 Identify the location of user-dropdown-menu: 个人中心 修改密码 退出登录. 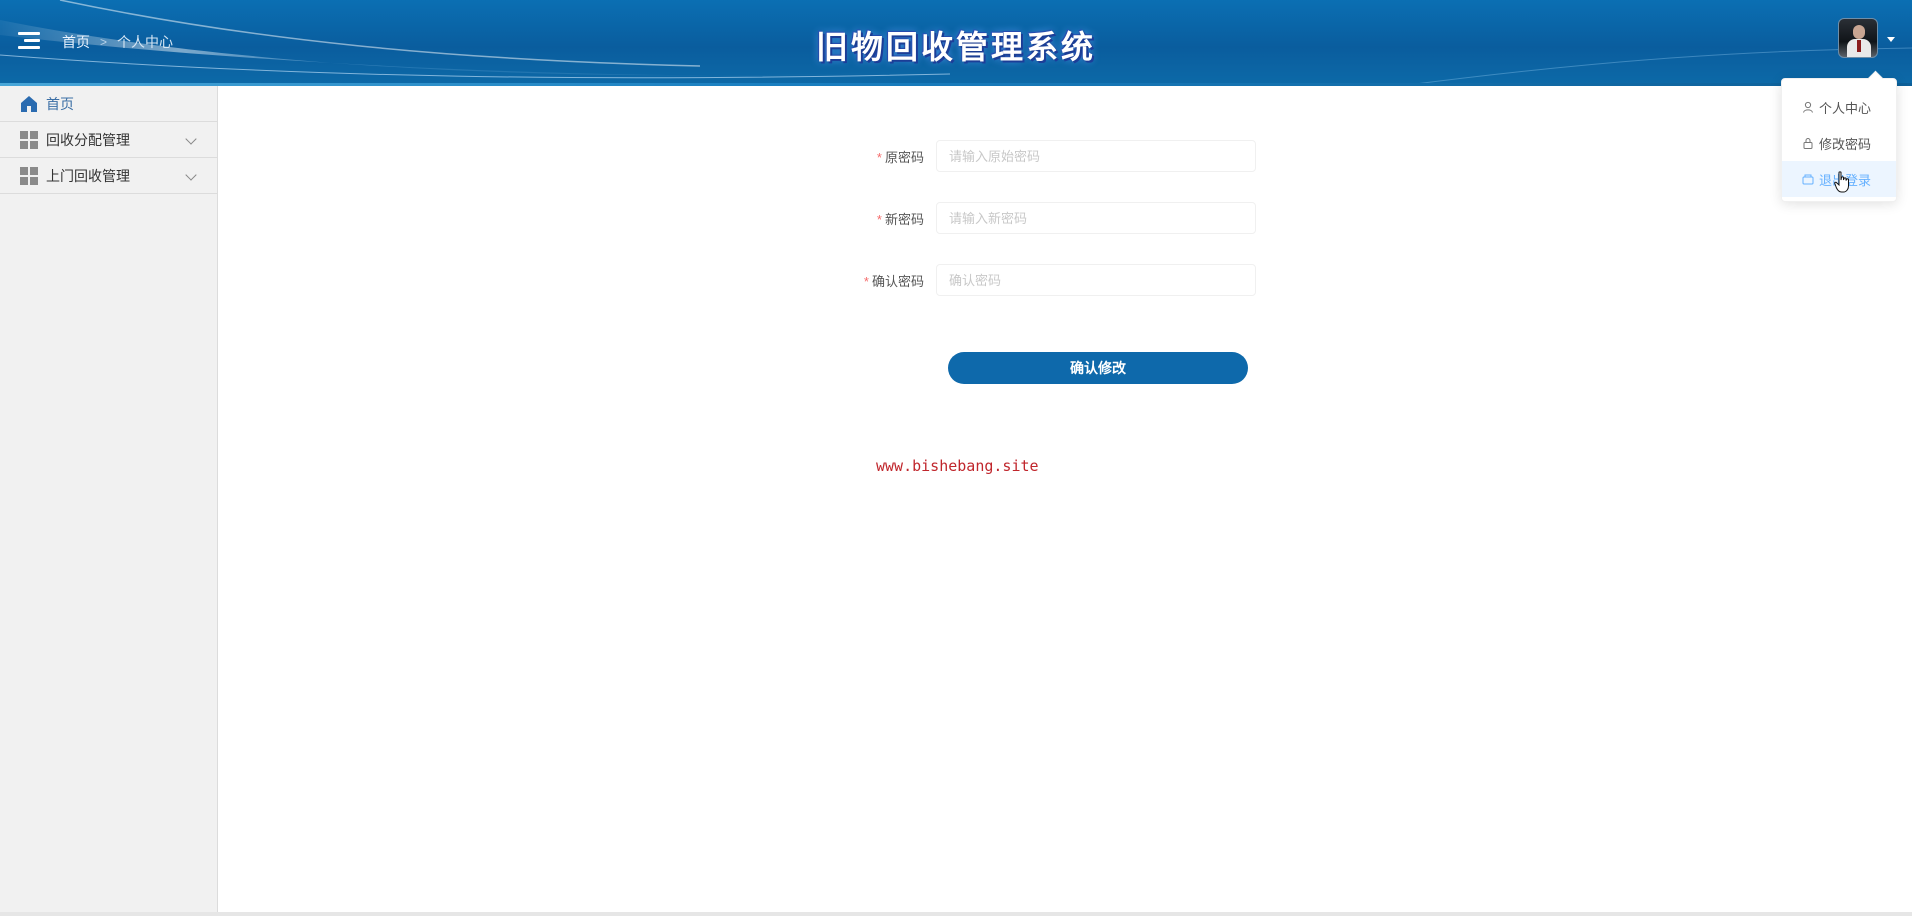
(1839, 140).